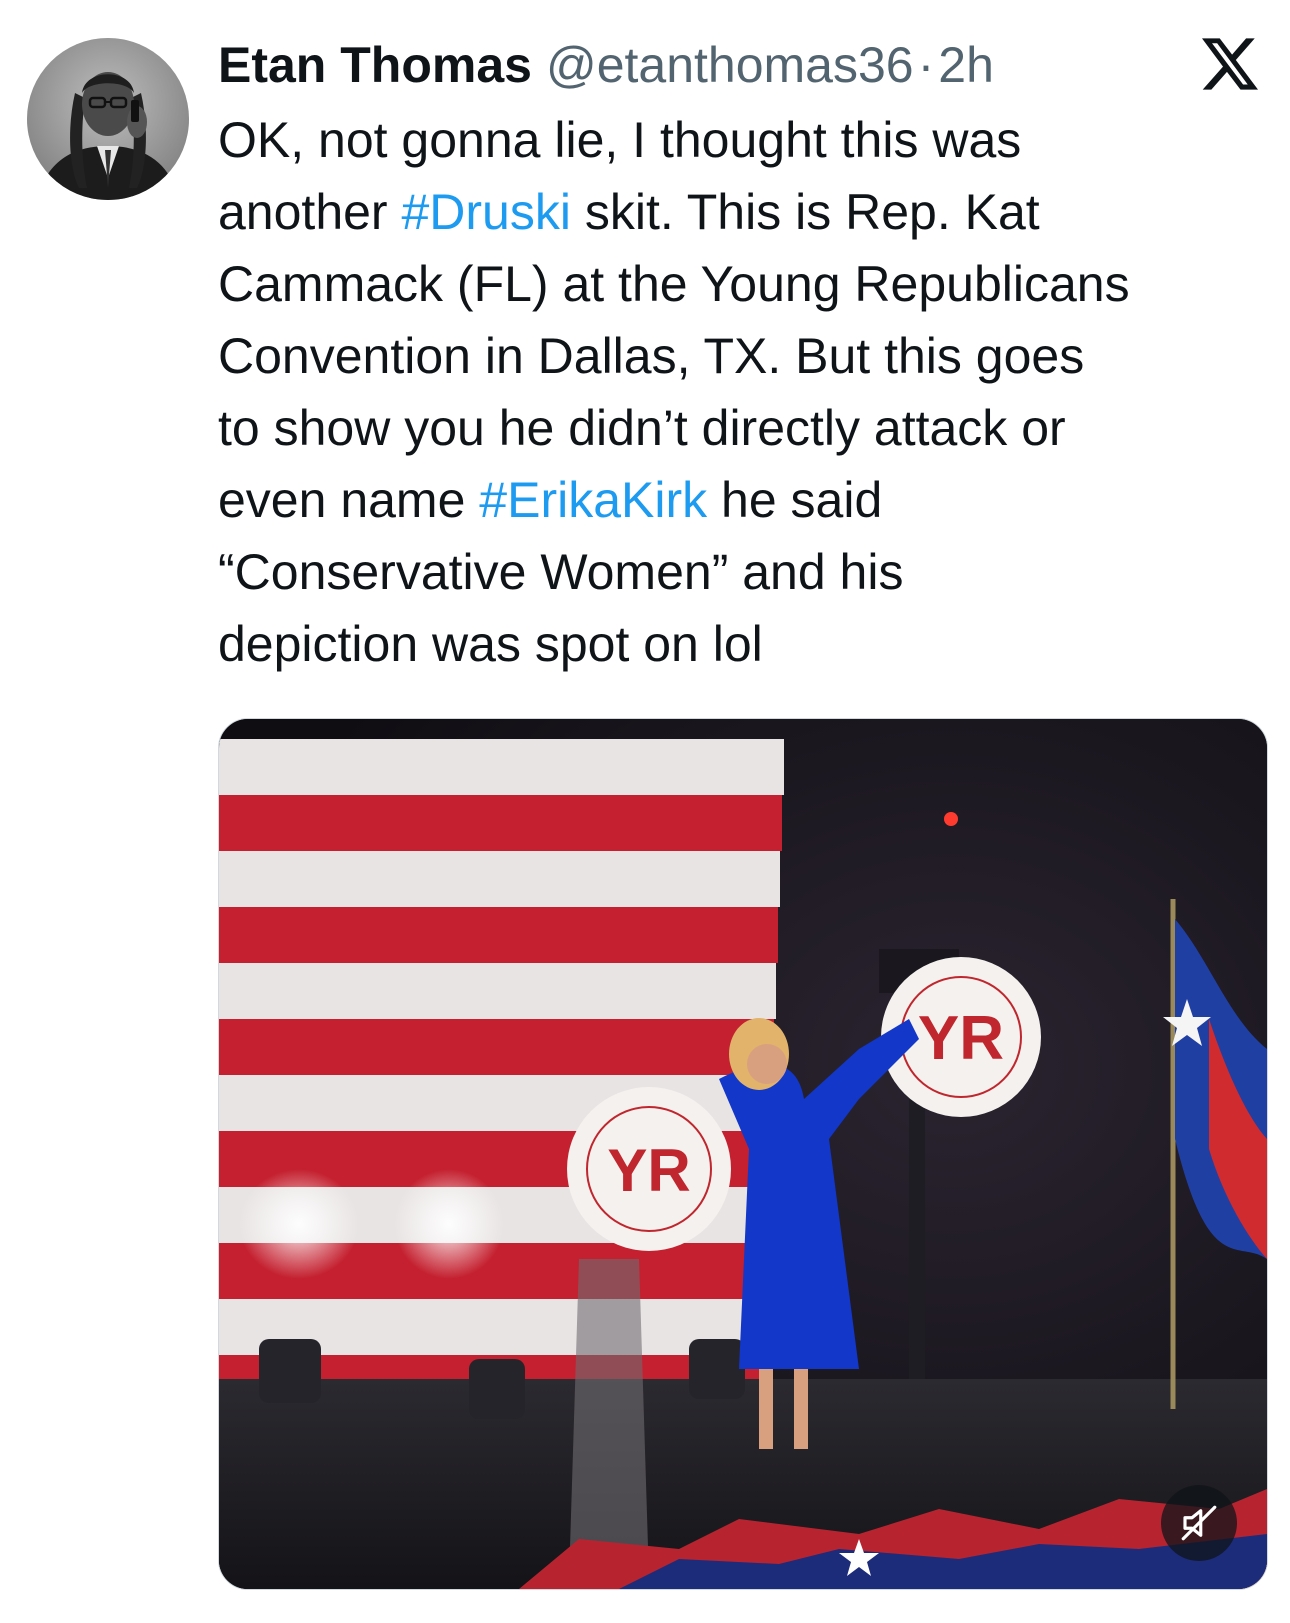 The width and height of the screenshot is (1290, 1623). I want to click on hashtag-link: #ErikaKirk, so click(593, 500).